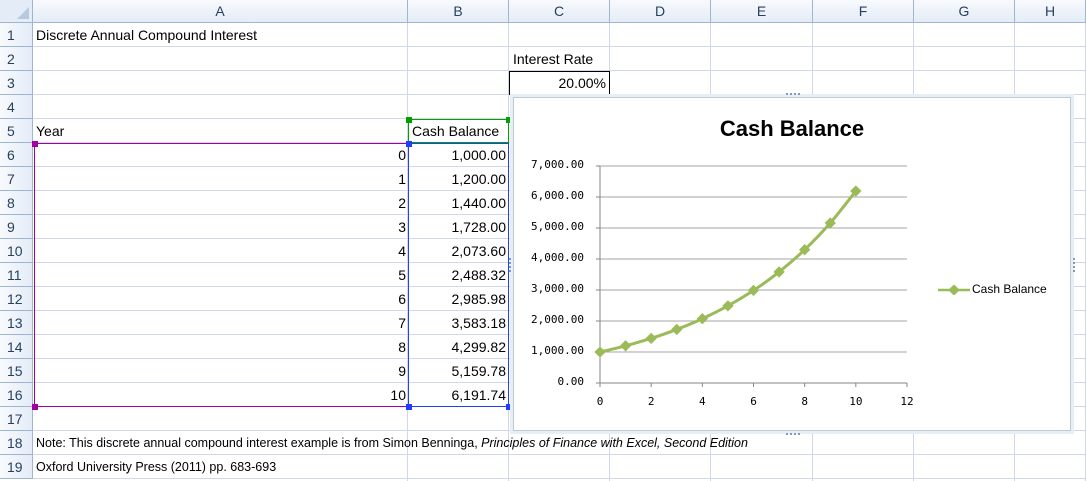 This screenshot has height=481, width=1086. What do you see at coordinates (16, 419) in the screenshot?
I see `row-header-17: 17` at bounding box center [16, 419].